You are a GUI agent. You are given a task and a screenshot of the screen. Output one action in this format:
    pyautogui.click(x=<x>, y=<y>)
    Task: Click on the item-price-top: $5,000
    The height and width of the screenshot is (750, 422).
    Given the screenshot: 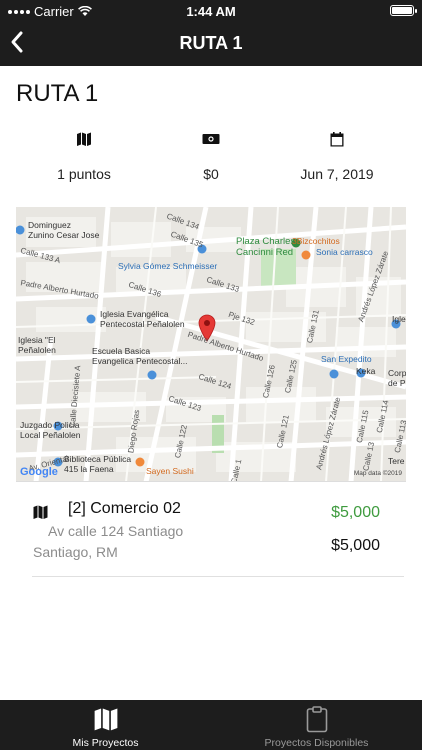 What is the action you would take?
    pyautogui.click(x=355, y=512)
    